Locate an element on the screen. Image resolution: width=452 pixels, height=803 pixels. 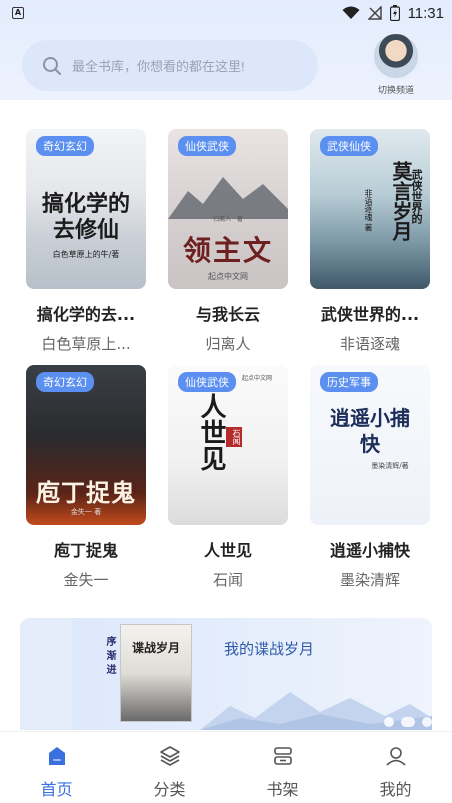
book-author: 金失一 is located at coordinates (86, 580).